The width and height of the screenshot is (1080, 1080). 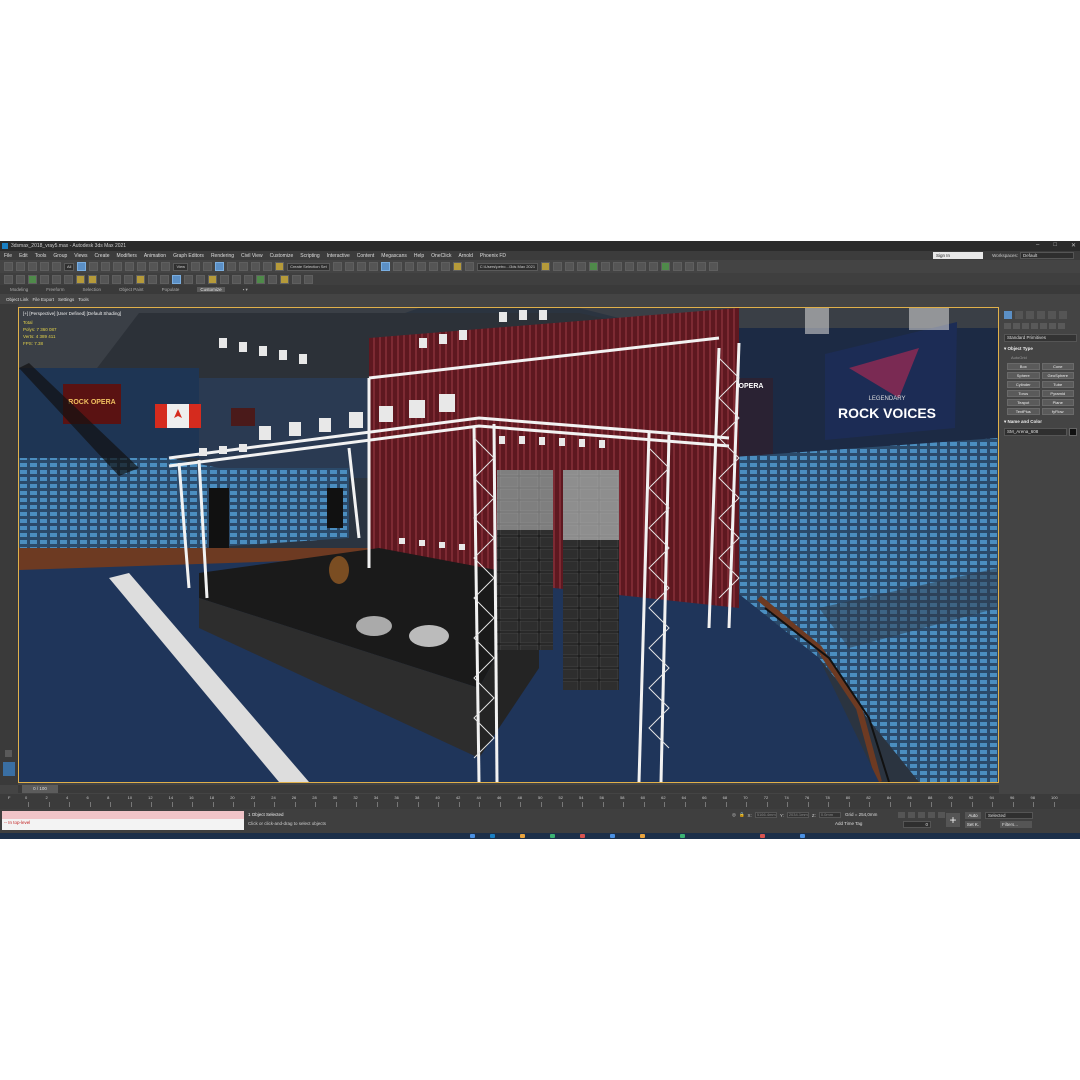 What do you see at coordinates (1030, 315) in the screenshot?
I see `hierarchy-tab-icon` at bounding box center [1030, 315].